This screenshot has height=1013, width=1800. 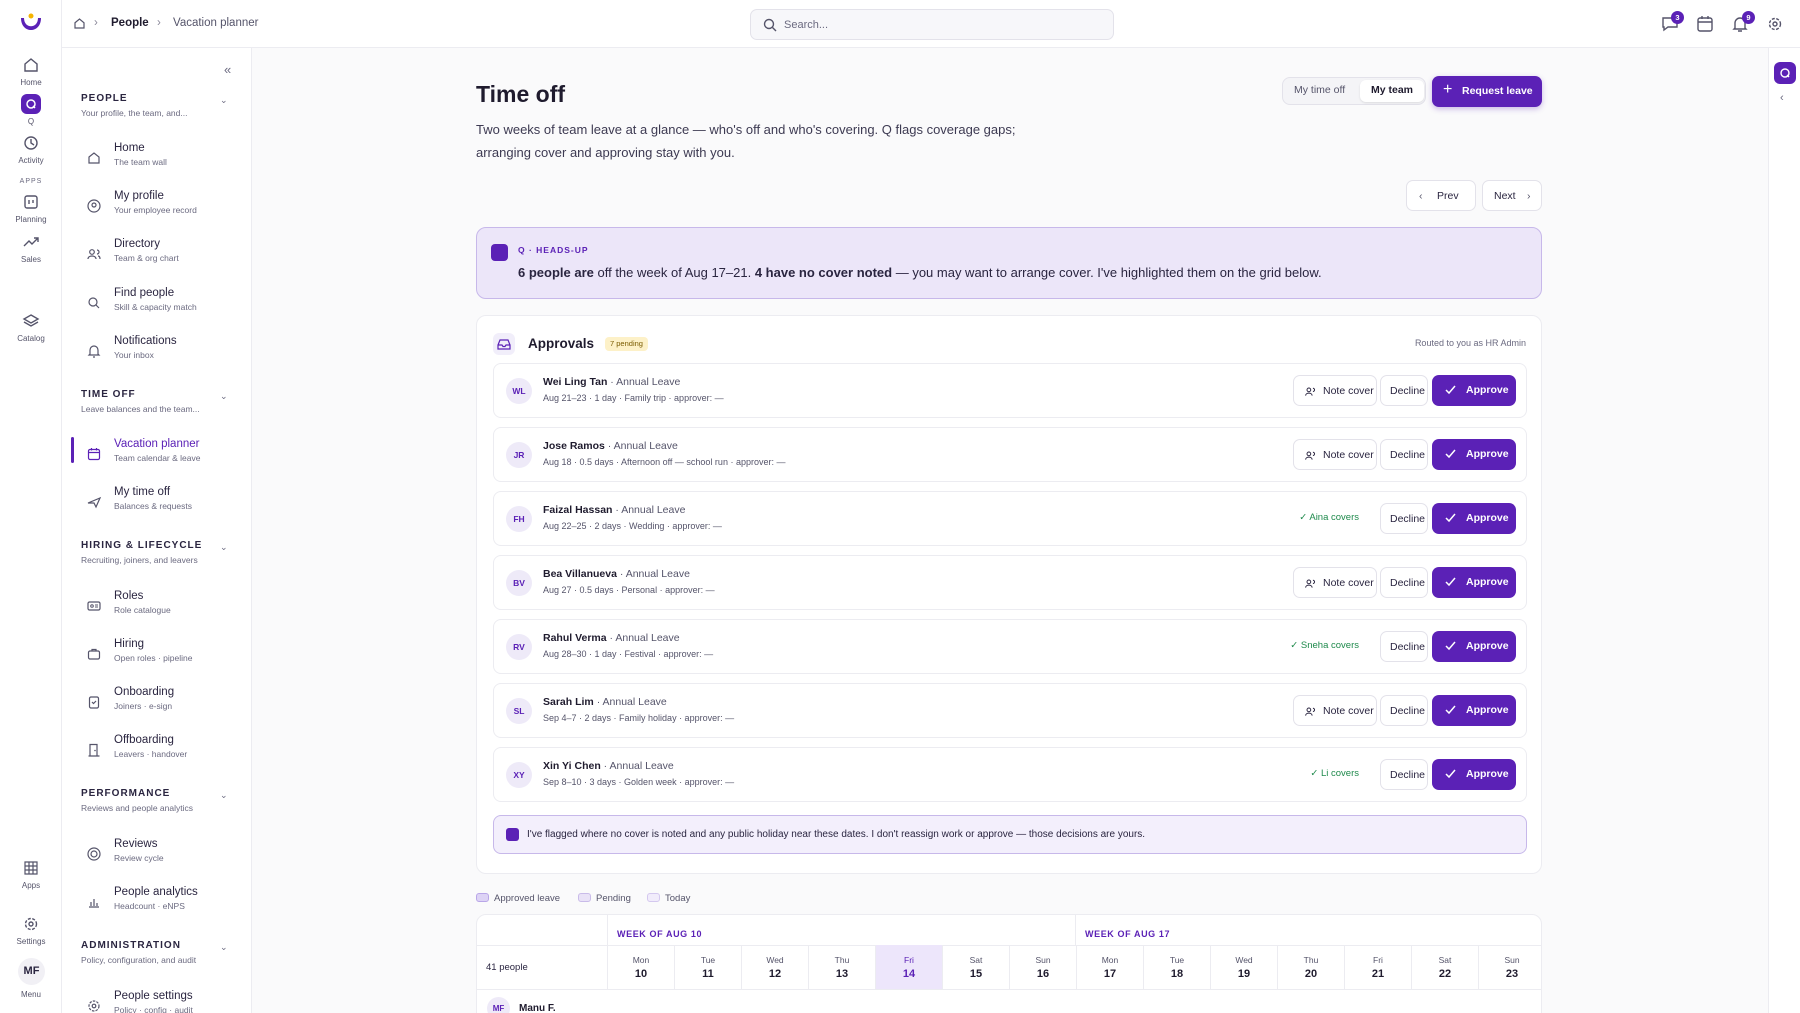 What do you see at coordinates (537, 1008) in the screenshot?
I see `calendar-person-name: Manu F.` at bounding box center [537, 1008].